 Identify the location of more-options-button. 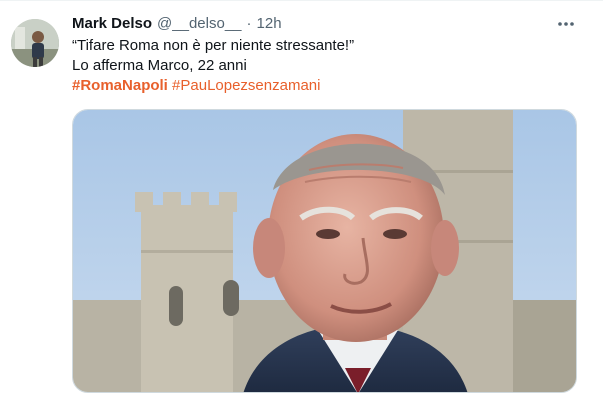
(566, 24).